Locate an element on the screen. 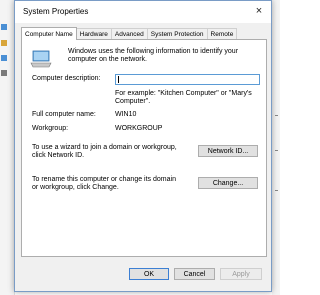 This screenshot has height=295, width=320. tab-computer-name: Computer Name is located at coordinates (49, 33).